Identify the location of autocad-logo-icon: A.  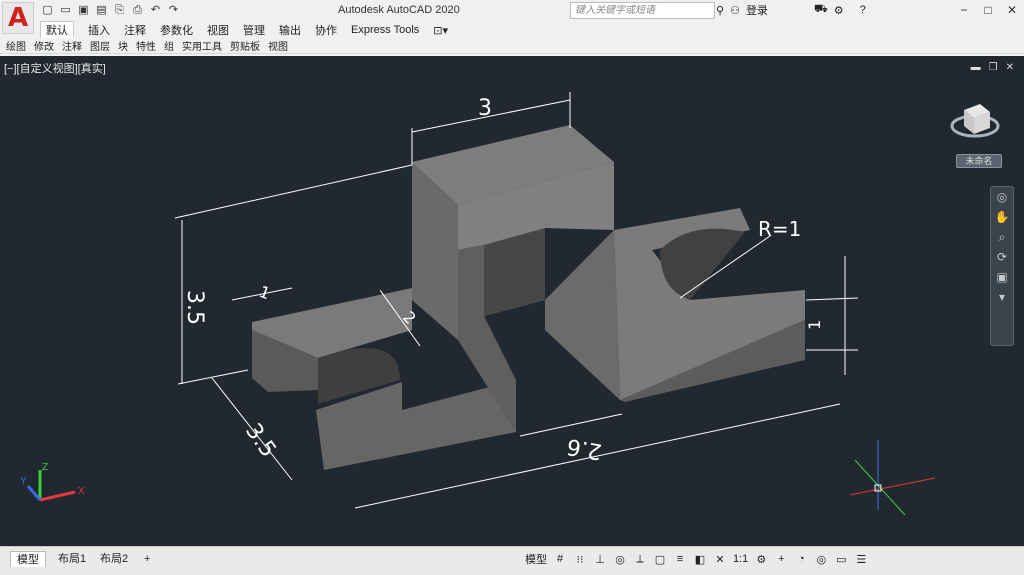
(18, 18).